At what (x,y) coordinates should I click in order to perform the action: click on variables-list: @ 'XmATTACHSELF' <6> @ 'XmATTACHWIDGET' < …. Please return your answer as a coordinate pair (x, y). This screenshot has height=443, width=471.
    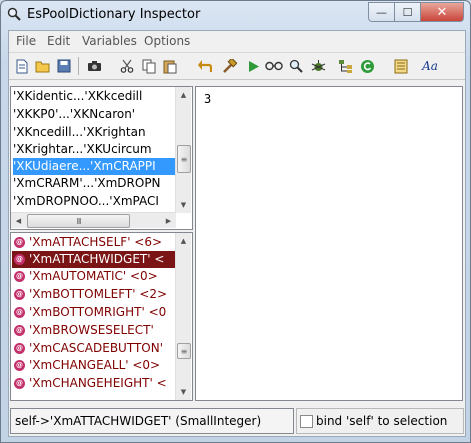
    Looking at the image, I should click on (101, 316).